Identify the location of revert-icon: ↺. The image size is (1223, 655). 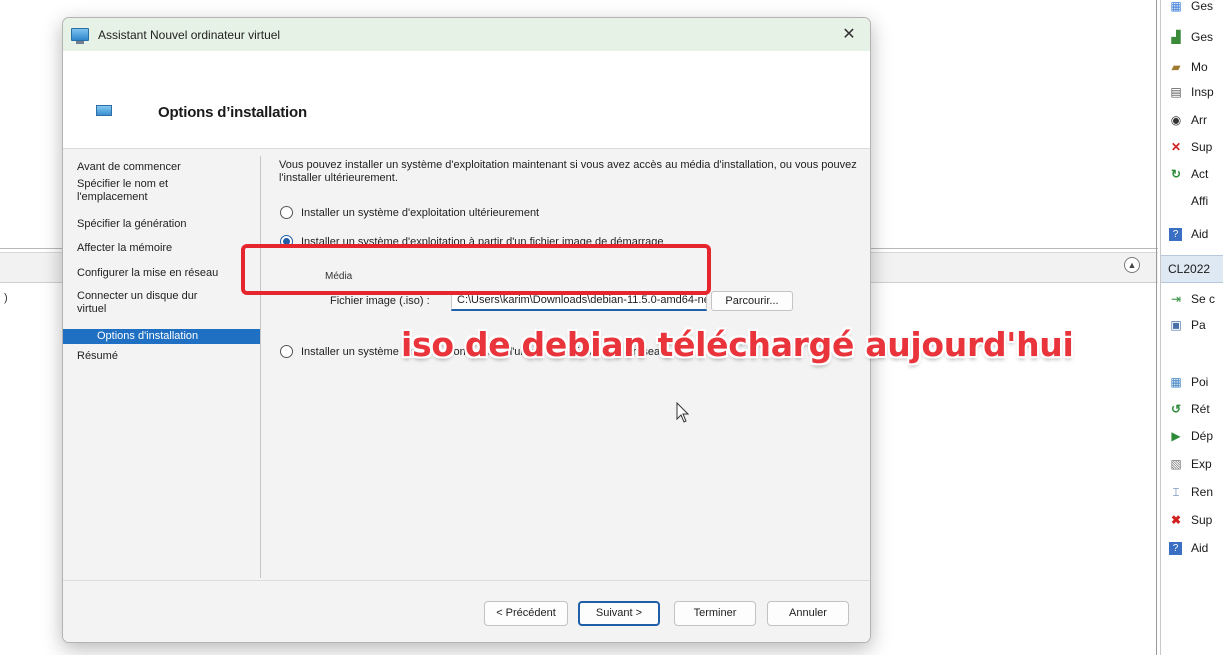
(1176, 409).